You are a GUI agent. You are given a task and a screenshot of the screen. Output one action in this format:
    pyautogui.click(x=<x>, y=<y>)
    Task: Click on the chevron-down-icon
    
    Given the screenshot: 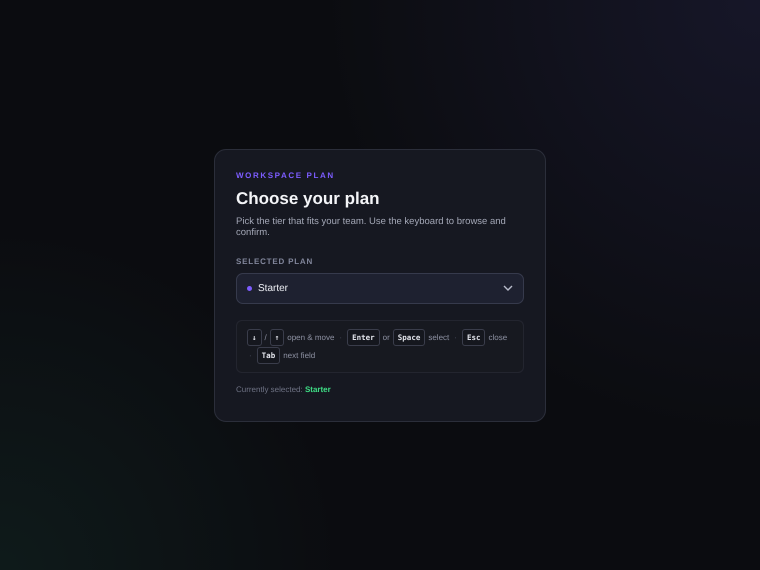 What is the action you would take?
    pyautogui.click(x=508, y=288)
    